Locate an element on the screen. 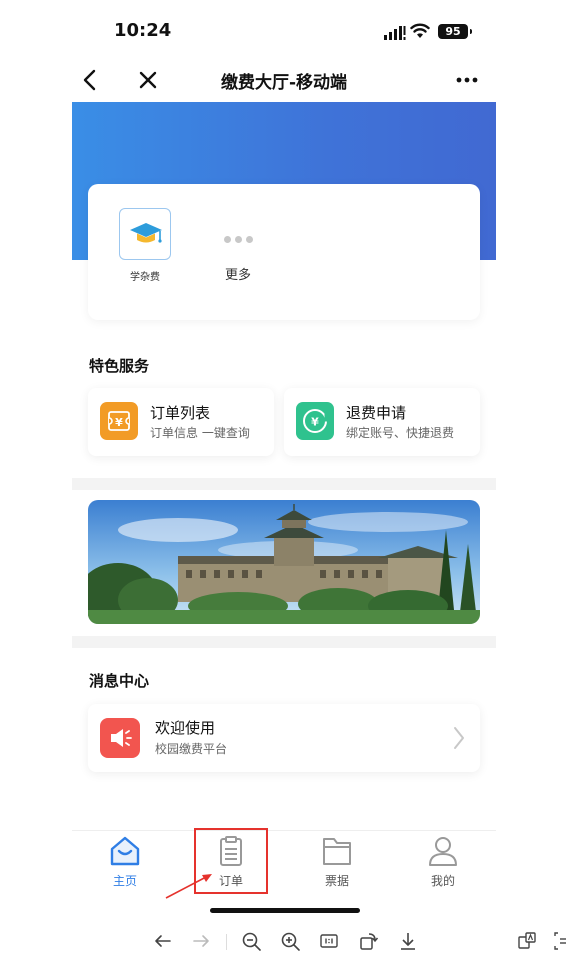  service-order-list: ¥ 订单列表 订单信息 一键查询 is located at coordinates (181, 422).